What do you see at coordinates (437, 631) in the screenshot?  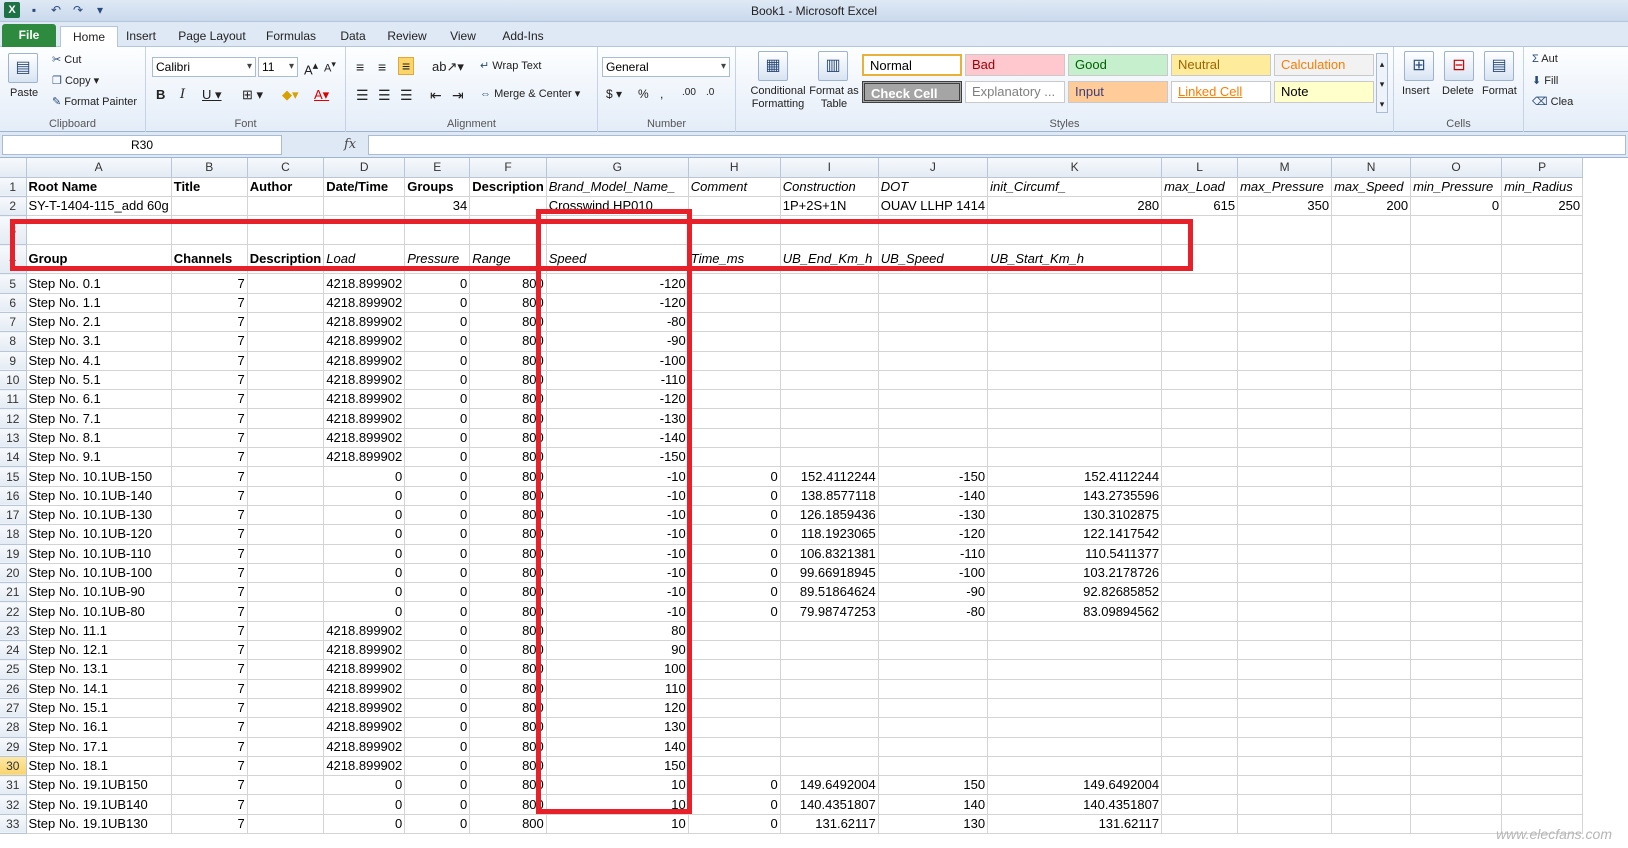 I see `cell-e23: 0` at bounding box center [437, 631].